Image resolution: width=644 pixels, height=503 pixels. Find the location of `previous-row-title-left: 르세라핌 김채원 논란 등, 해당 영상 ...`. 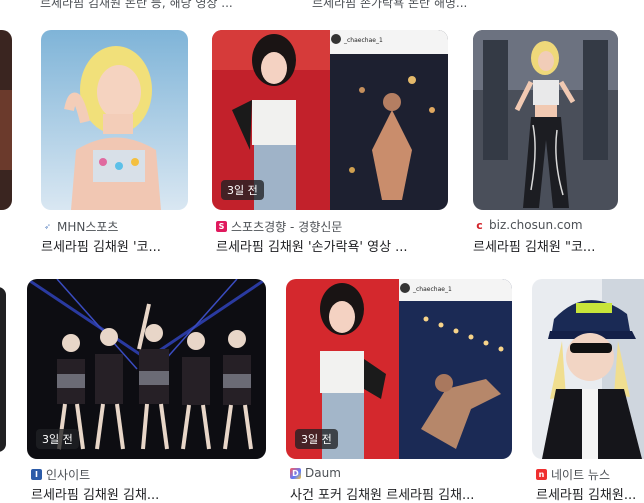

previous-row-title-left: 르세라핌 김채원 논란 등, 해당 영상 ... is located at coordinates (136, 5).